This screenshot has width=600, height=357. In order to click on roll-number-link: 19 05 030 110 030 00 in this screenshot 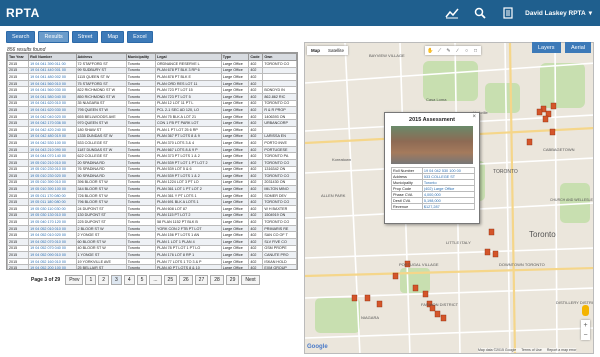, I will do `click(52, 209)`.